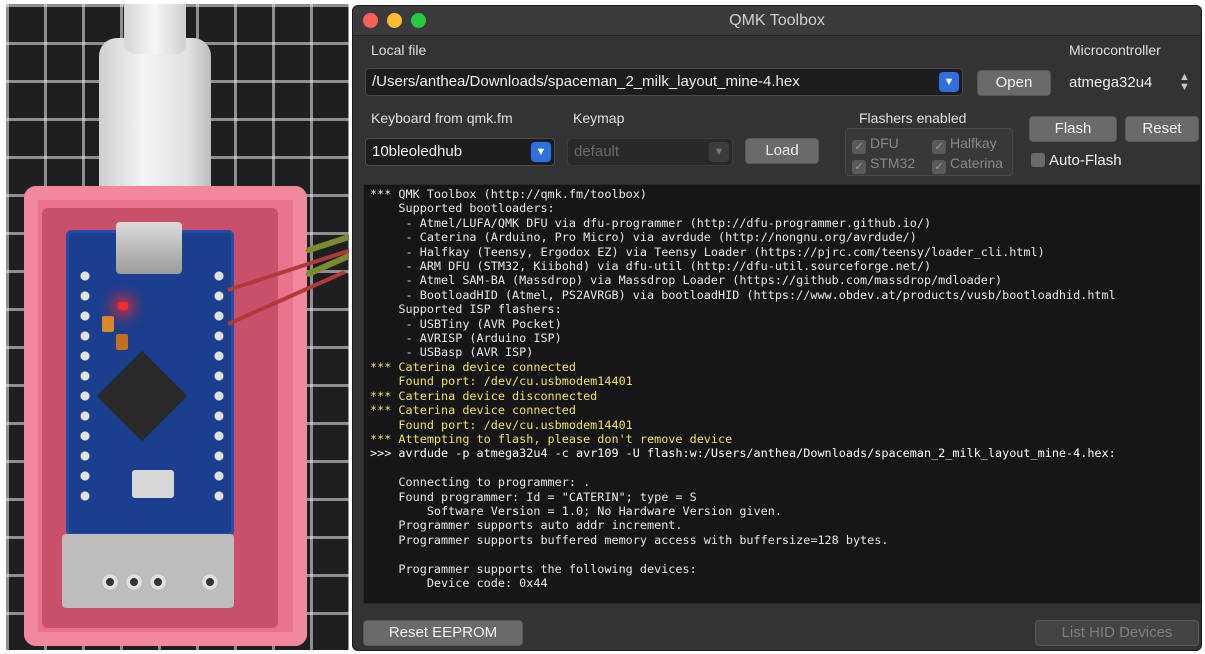 The width and height of the screenshot is (1205, 654). Describe the element at coordinates (964, 144) in the screenshot. I see `flasher-halfkay-checkbox: ✓ Halfkay` at that location.